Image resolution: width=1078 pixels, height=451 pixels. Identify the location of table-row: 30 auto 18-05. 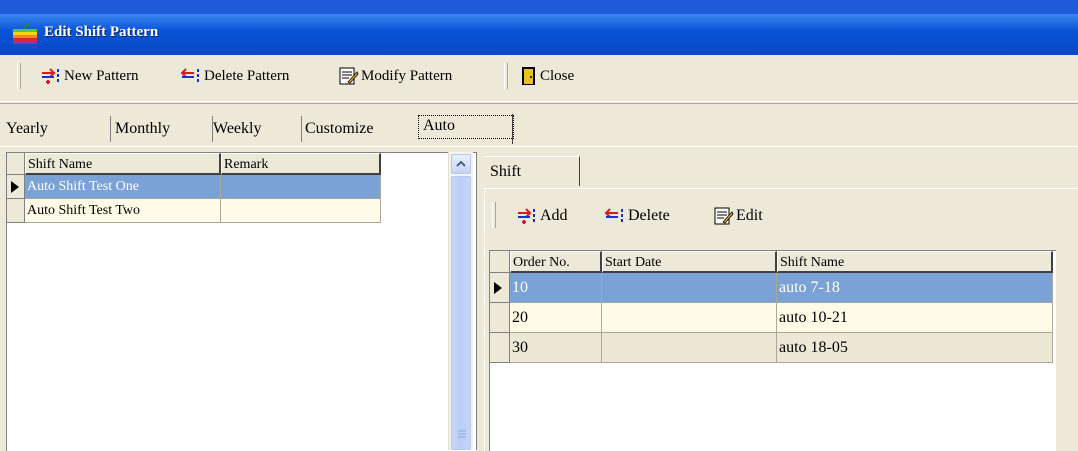
(771, 348).